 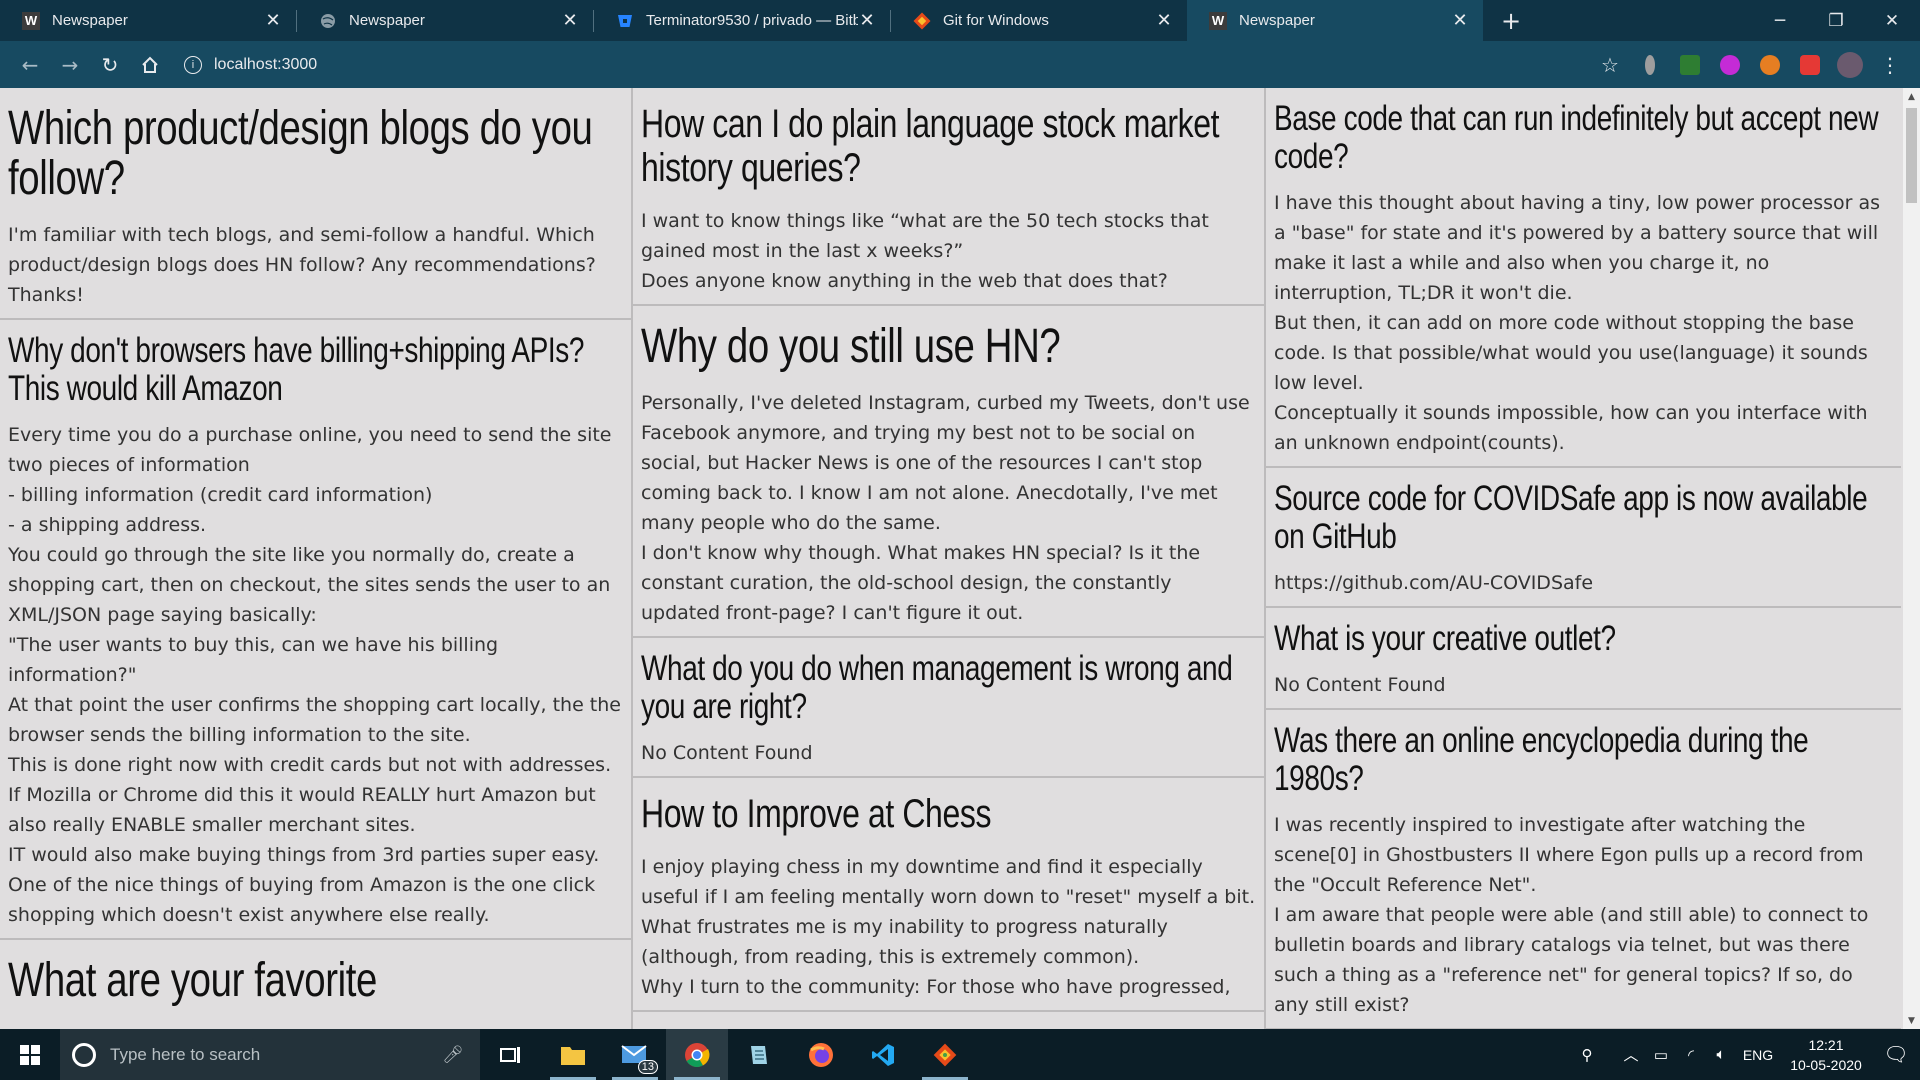 What do you see at coordinates (1890, 65) in the screenshot?
I see `menu-dots-icon: ⋮` at bounding box center [1890, 65].